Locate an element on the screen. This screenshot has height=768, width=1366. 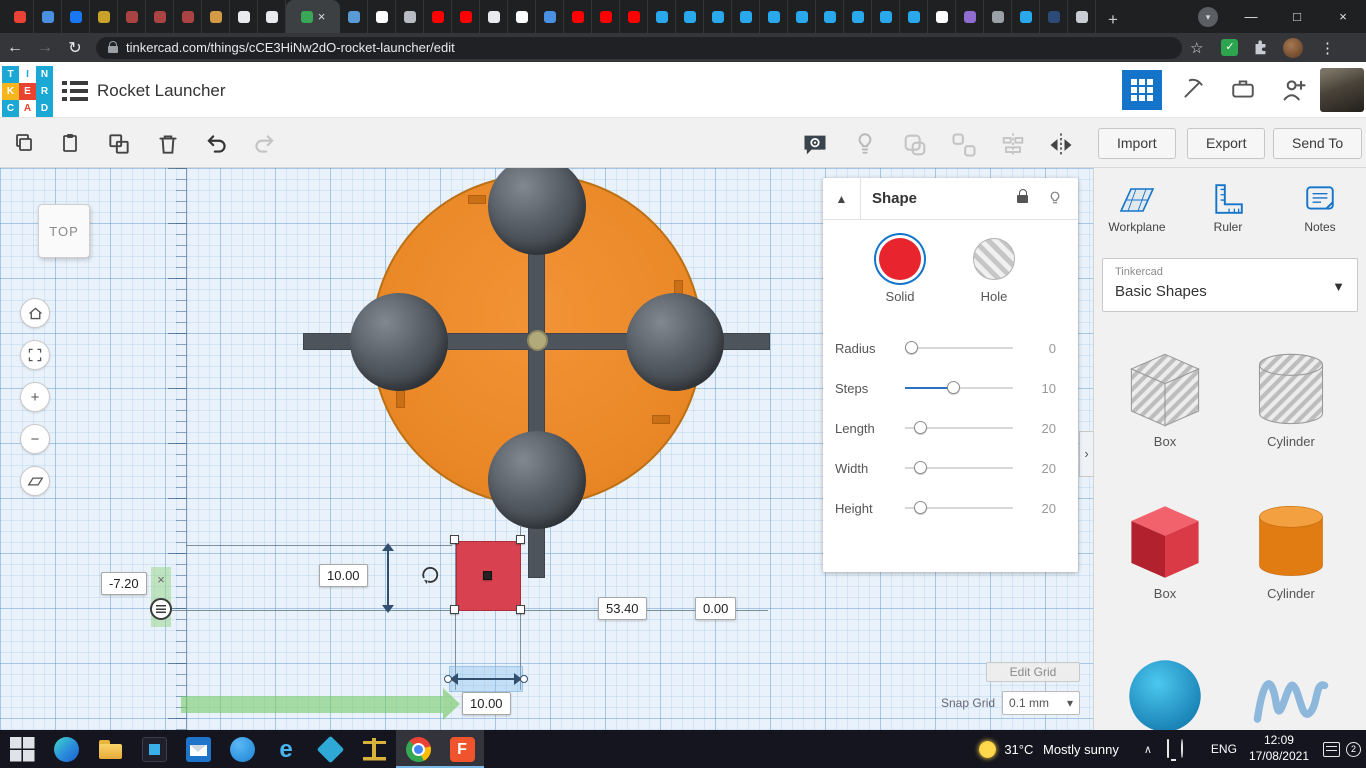
perspective-toggle-button is located at coordinates (35, 481).